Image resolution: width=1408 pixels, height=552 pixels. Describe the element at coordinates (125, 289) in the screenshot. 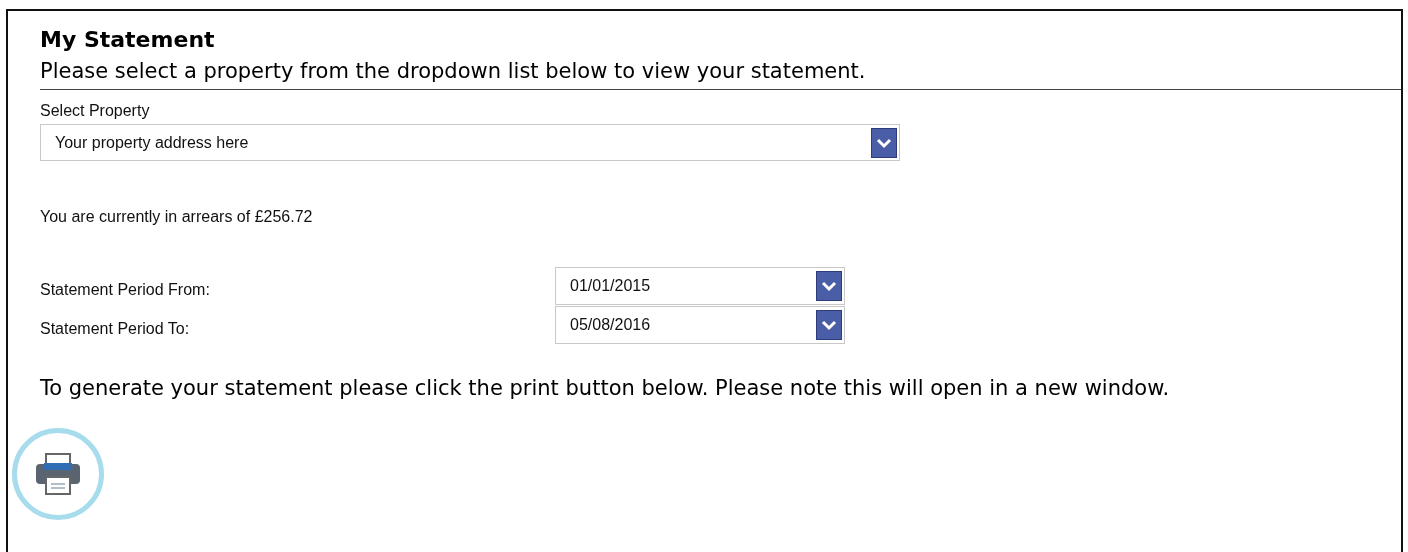

I see `field-label: Statement Period From:` at that location.